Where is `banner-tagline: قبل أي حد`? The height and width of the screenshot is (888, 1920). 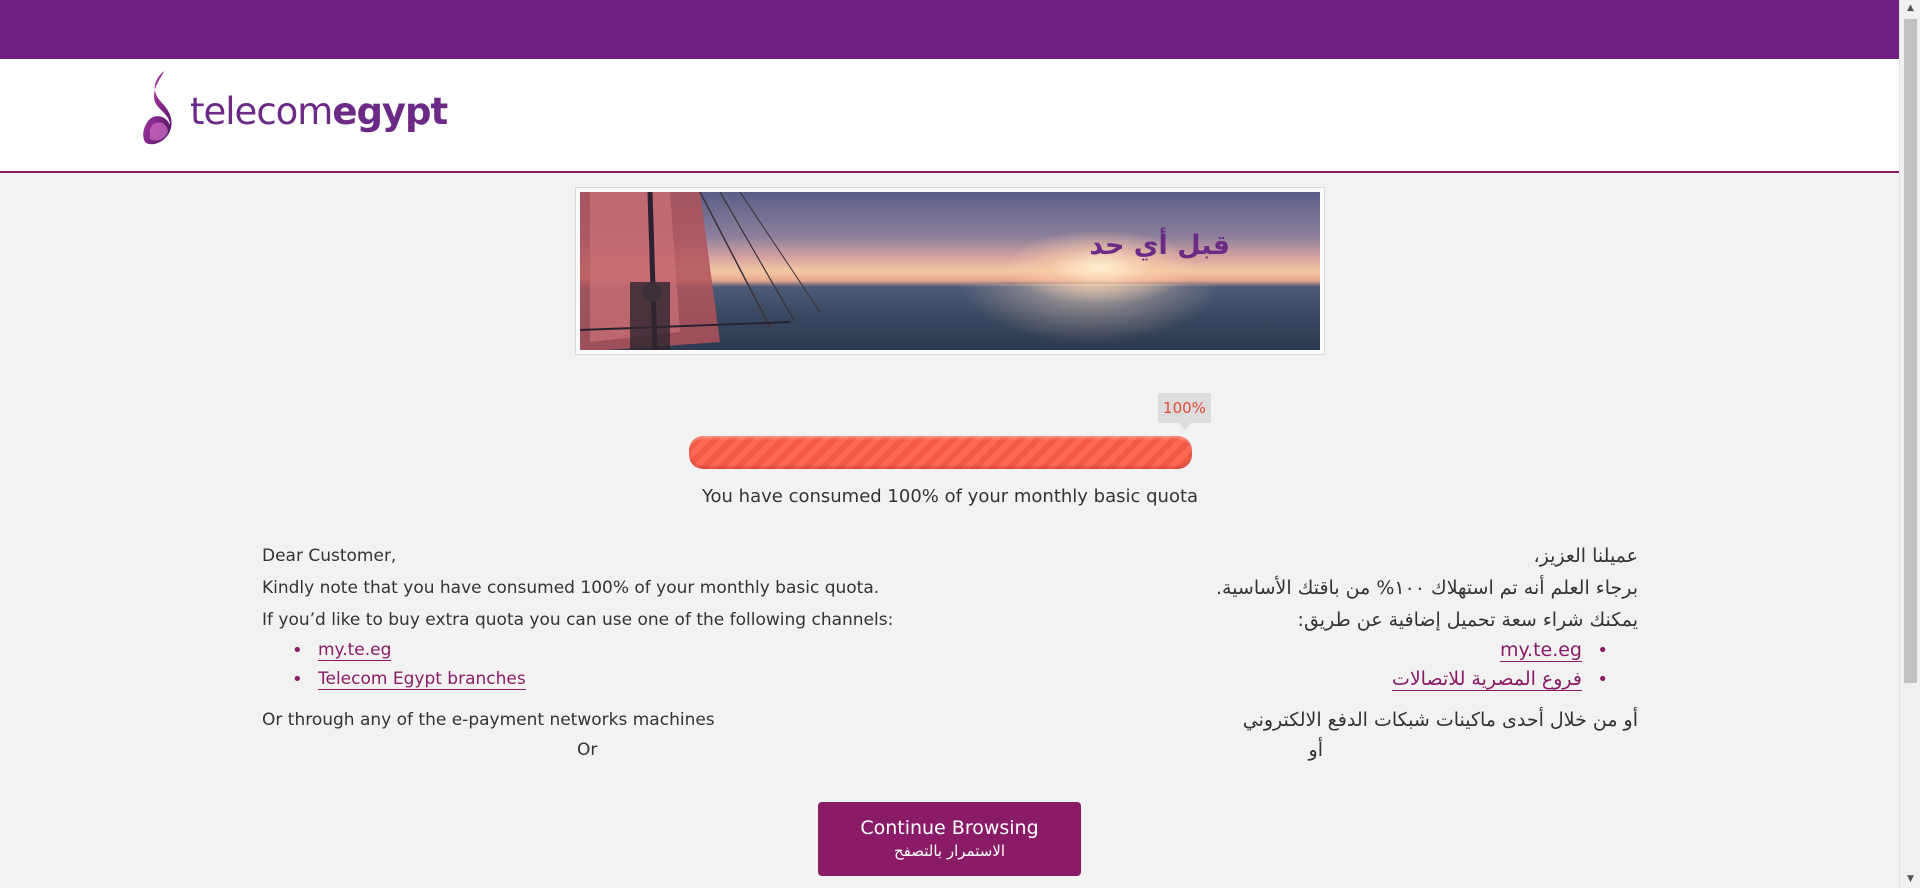 banner-tagline: قبل أي حد is located at coordinates (1159, 245).